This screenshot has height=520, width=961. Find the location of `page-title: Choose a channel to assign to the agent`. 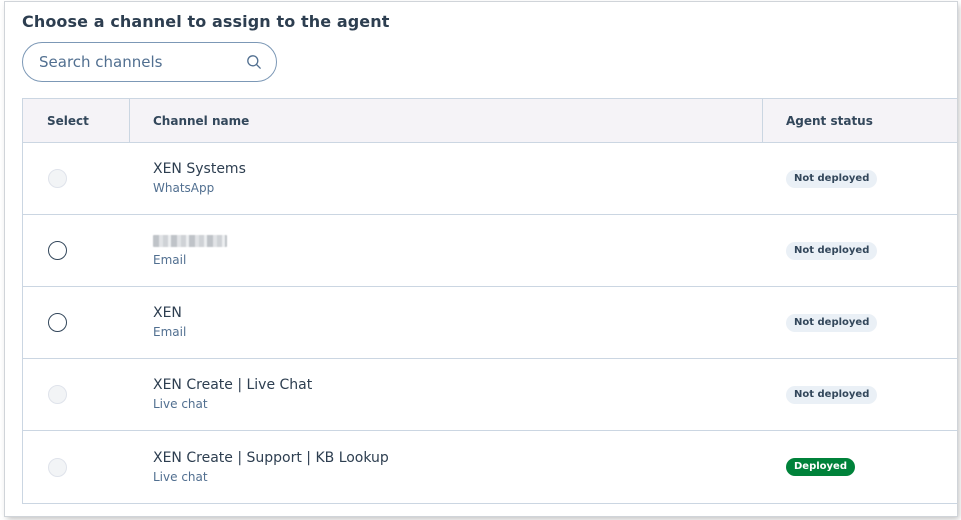

page-title: Choose a channel to assign to the agent is located at coordinates (206, 21).